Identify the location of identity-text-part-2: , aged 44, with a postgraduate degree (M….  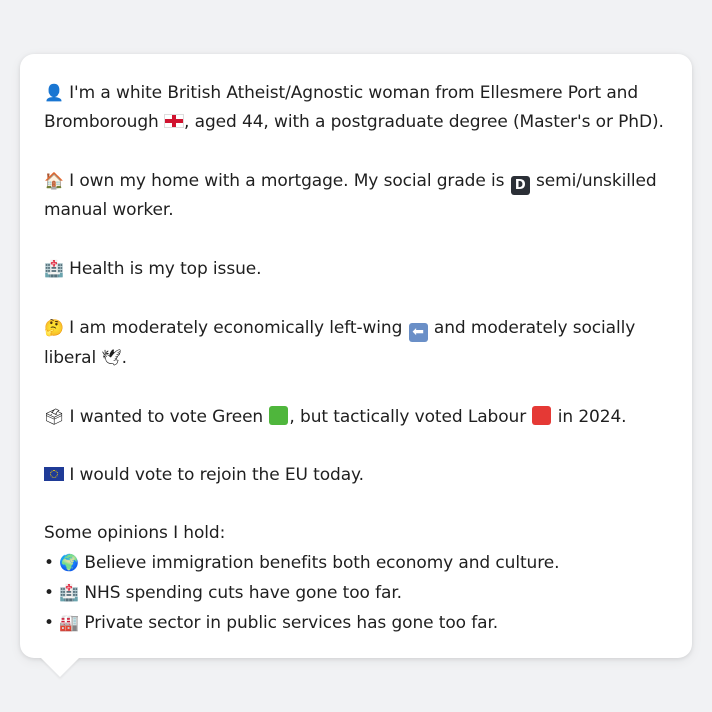
(424, 122).